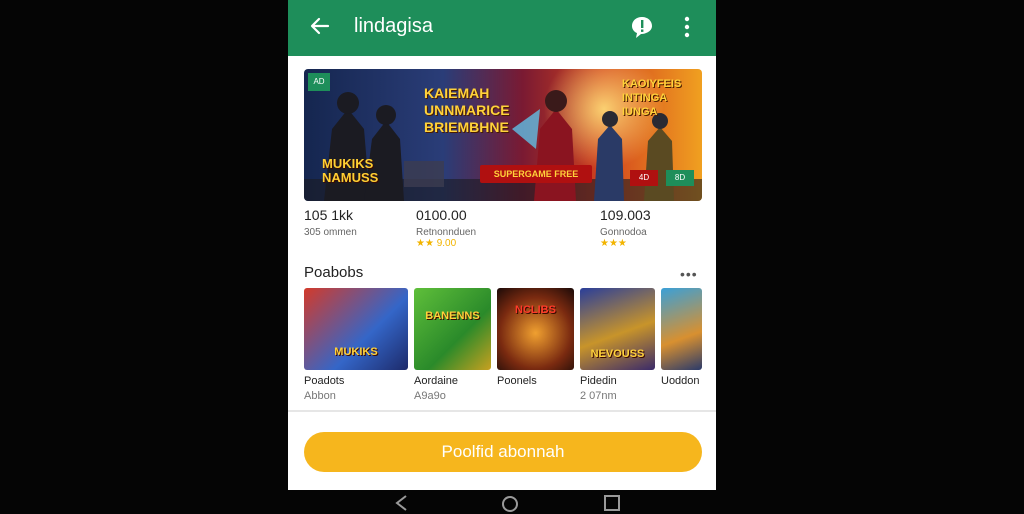 The image size is (1024, 514). I want to click on chat-bubble-alert-icon, so click(642, 27).